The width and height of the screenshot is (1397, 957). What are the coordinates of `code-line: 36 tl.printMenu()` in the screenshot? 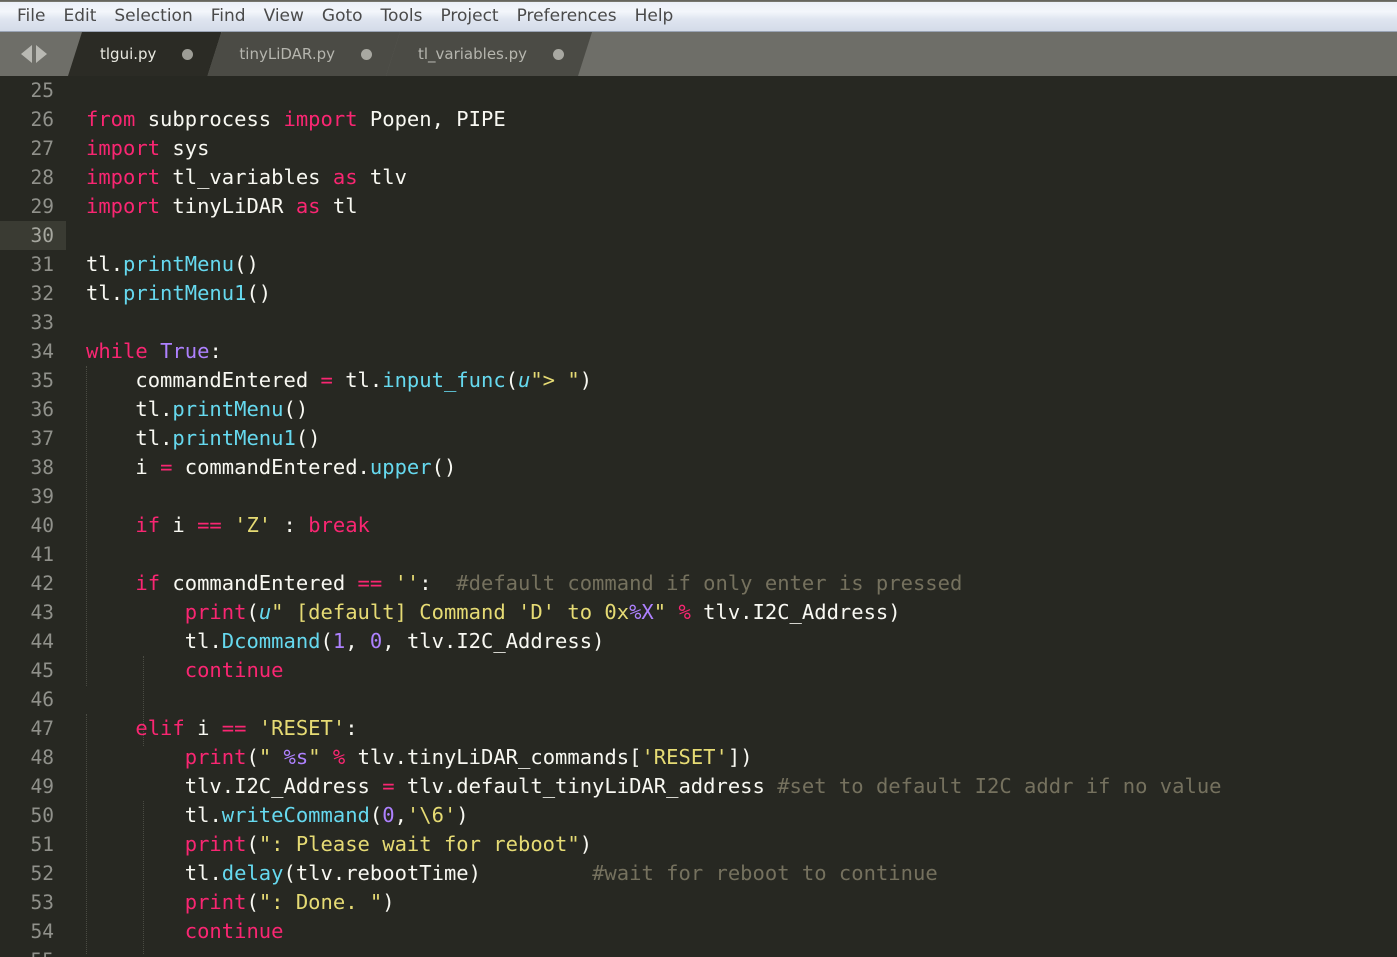 It's located at (698, 409).